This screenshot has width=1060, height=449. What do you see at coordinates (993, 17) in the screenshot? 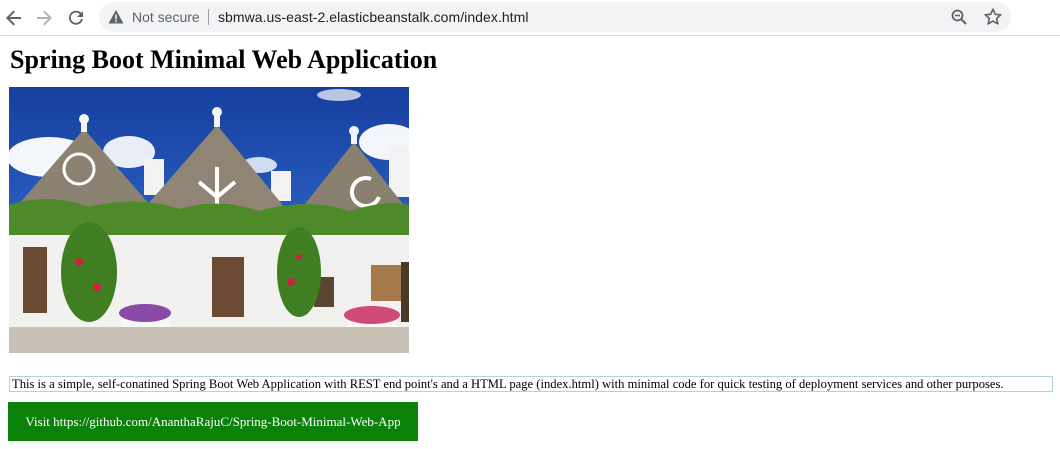
I see `star-icon` at bounding box center [993, 17].